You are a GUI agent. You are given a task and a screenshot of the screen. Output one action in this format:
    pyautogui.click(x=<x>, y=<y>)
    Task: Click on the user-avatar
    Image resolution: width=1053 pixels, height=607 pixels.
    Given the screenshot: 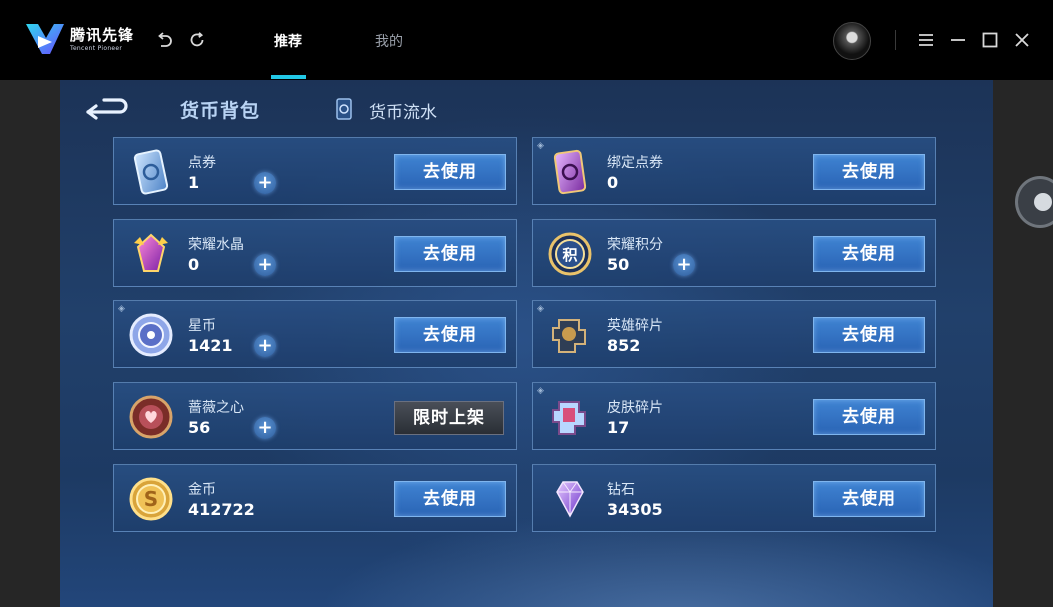 What is the action you would take?
    pyautogui.click(x=852, y=41)
    